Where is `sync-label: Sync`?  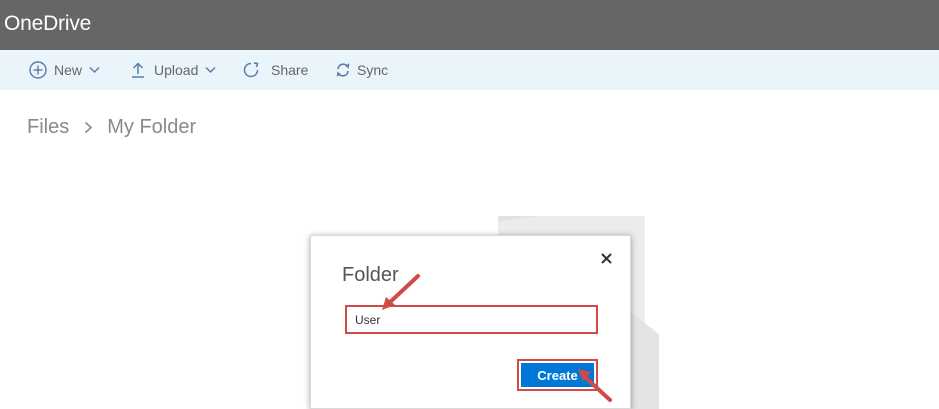
sync-label: Sync is located at coordinates (373, 70).